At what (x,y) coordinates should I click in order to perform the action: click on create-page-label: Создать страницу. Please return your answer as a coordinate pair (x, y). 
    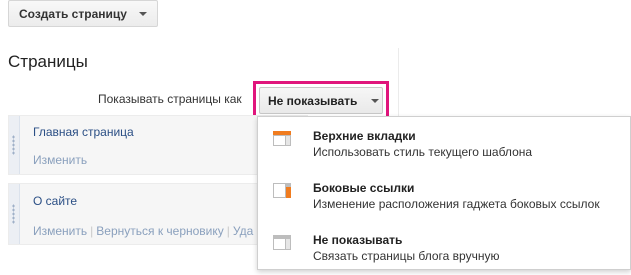
    Looking at the image, I should click on (73, 13).